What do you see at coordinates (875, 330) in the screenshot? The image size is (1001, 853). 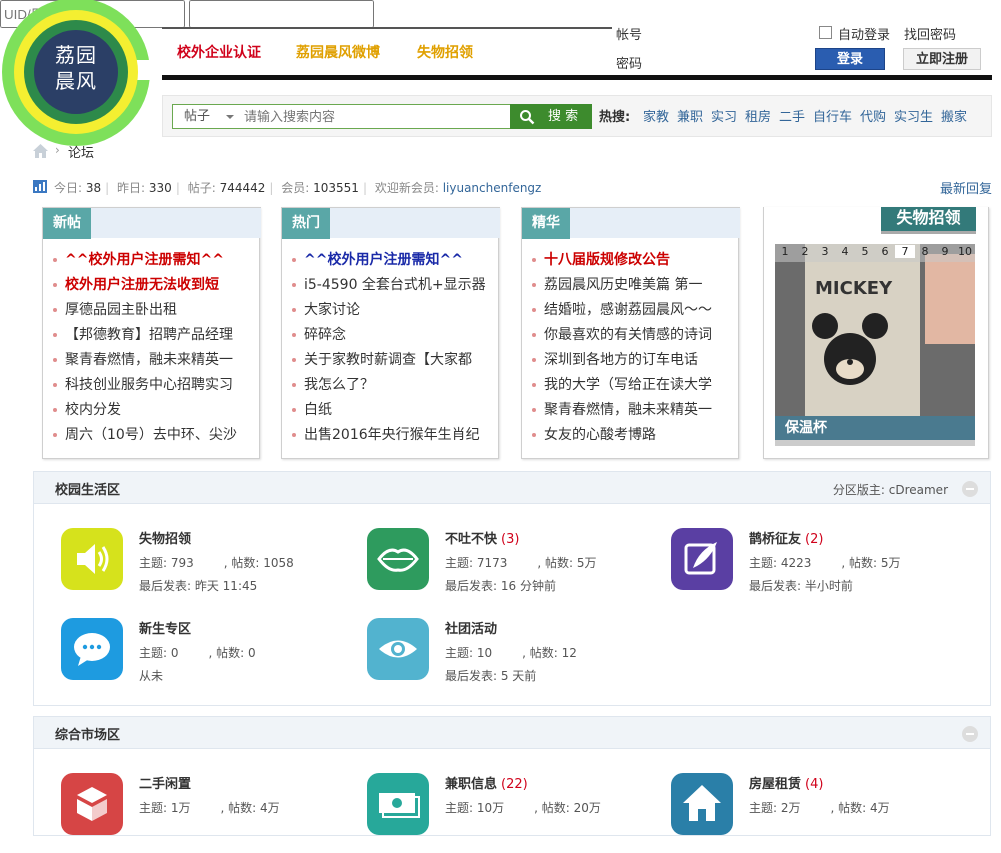 I see `slider-image: MICKEY` at bounding box center [875, 330].